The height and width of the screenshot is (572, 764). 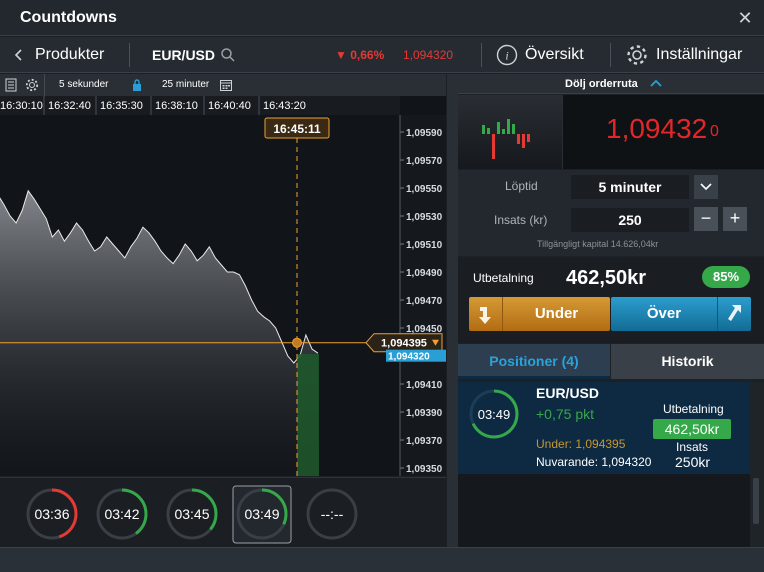 I want to click on scrollbar-thumb, so click(x=756, y=501).